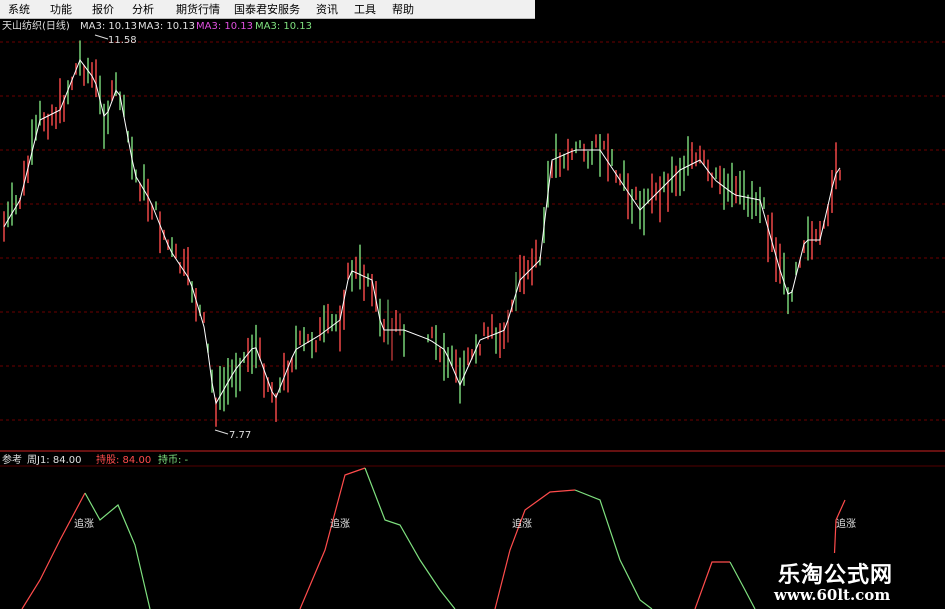 The width and height of the screenshot is (945, 609). Describe the element at coordinates (832, 595) in the screenshot. I see `watermark-url: www.60lt.com` at that location.